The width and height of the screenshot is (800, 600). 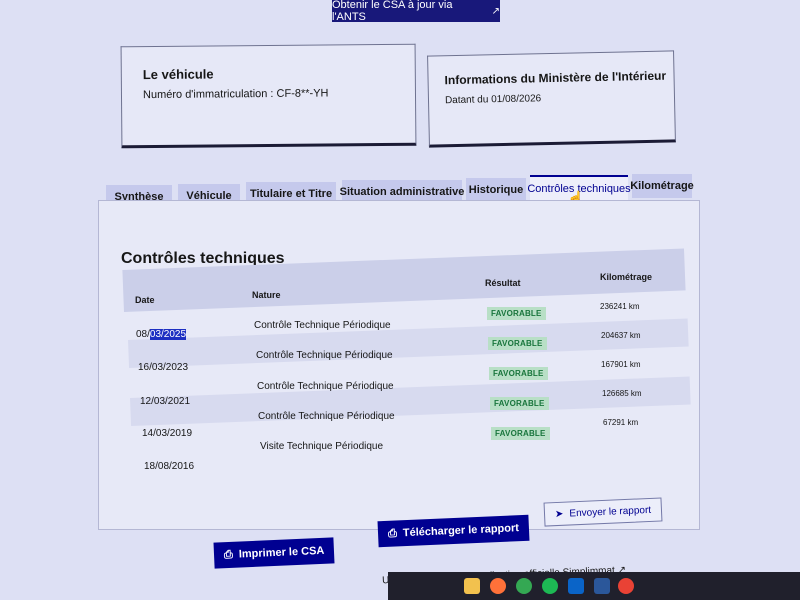 What do you see at coordinates (555, 78) in the screenshot?
I see `ministry-card-title: Informations du Ministère de l'Intérieur` at bounding box center [555, 78].